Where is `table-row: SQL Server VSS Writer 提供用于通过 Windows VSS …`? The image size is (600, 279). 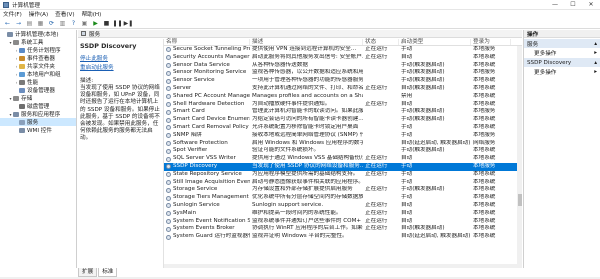 table-row: SQL Server VSS Writer 提供用于通过 Windows VSS … is located at coordinates (343, 159).